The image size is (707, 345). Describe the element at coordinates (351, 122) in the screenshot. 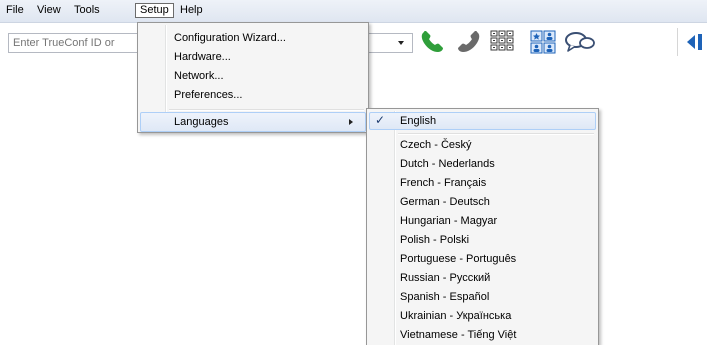

I see `submenu-arrow-icon` at that location.